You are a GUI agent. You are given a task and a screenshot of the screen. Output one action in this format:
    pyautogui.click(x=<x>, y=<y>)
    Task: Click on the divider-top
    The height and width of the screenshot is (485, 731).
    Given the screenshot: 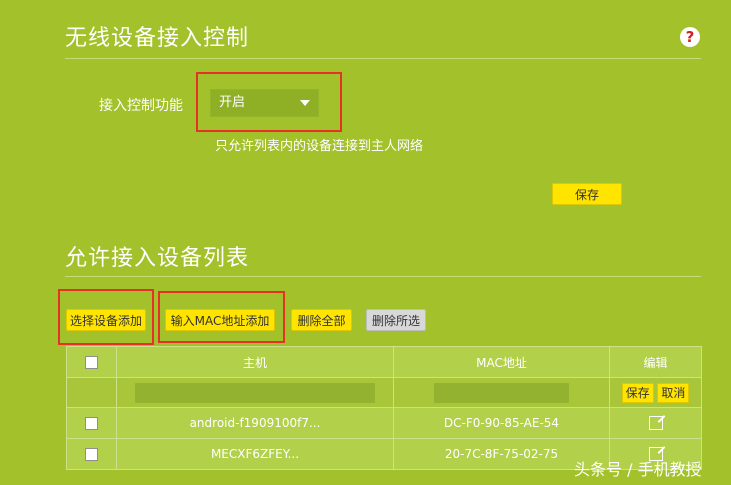 What is the action you would take?
    pyautogui.click(x=383, y=58)
    